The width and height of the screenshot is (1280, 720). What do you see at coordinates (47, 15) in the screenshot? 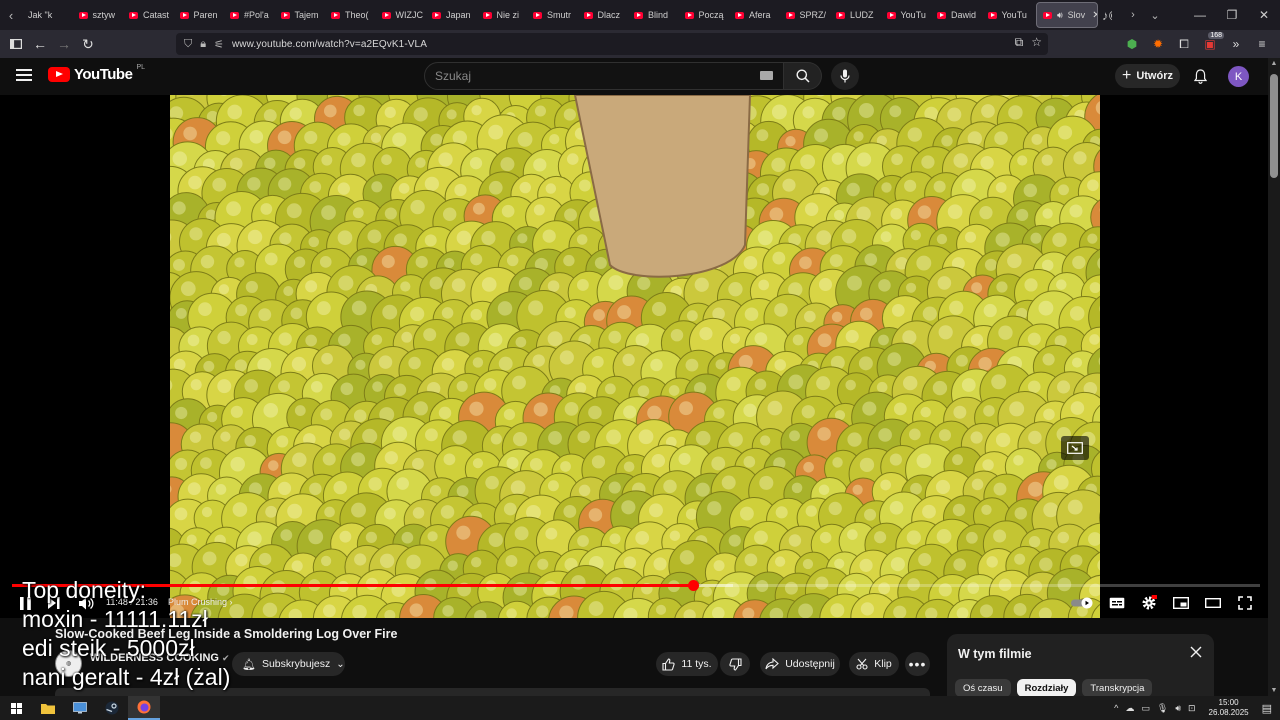
I see `browser-tab: Jak "k` at bounding box center [47, 15].